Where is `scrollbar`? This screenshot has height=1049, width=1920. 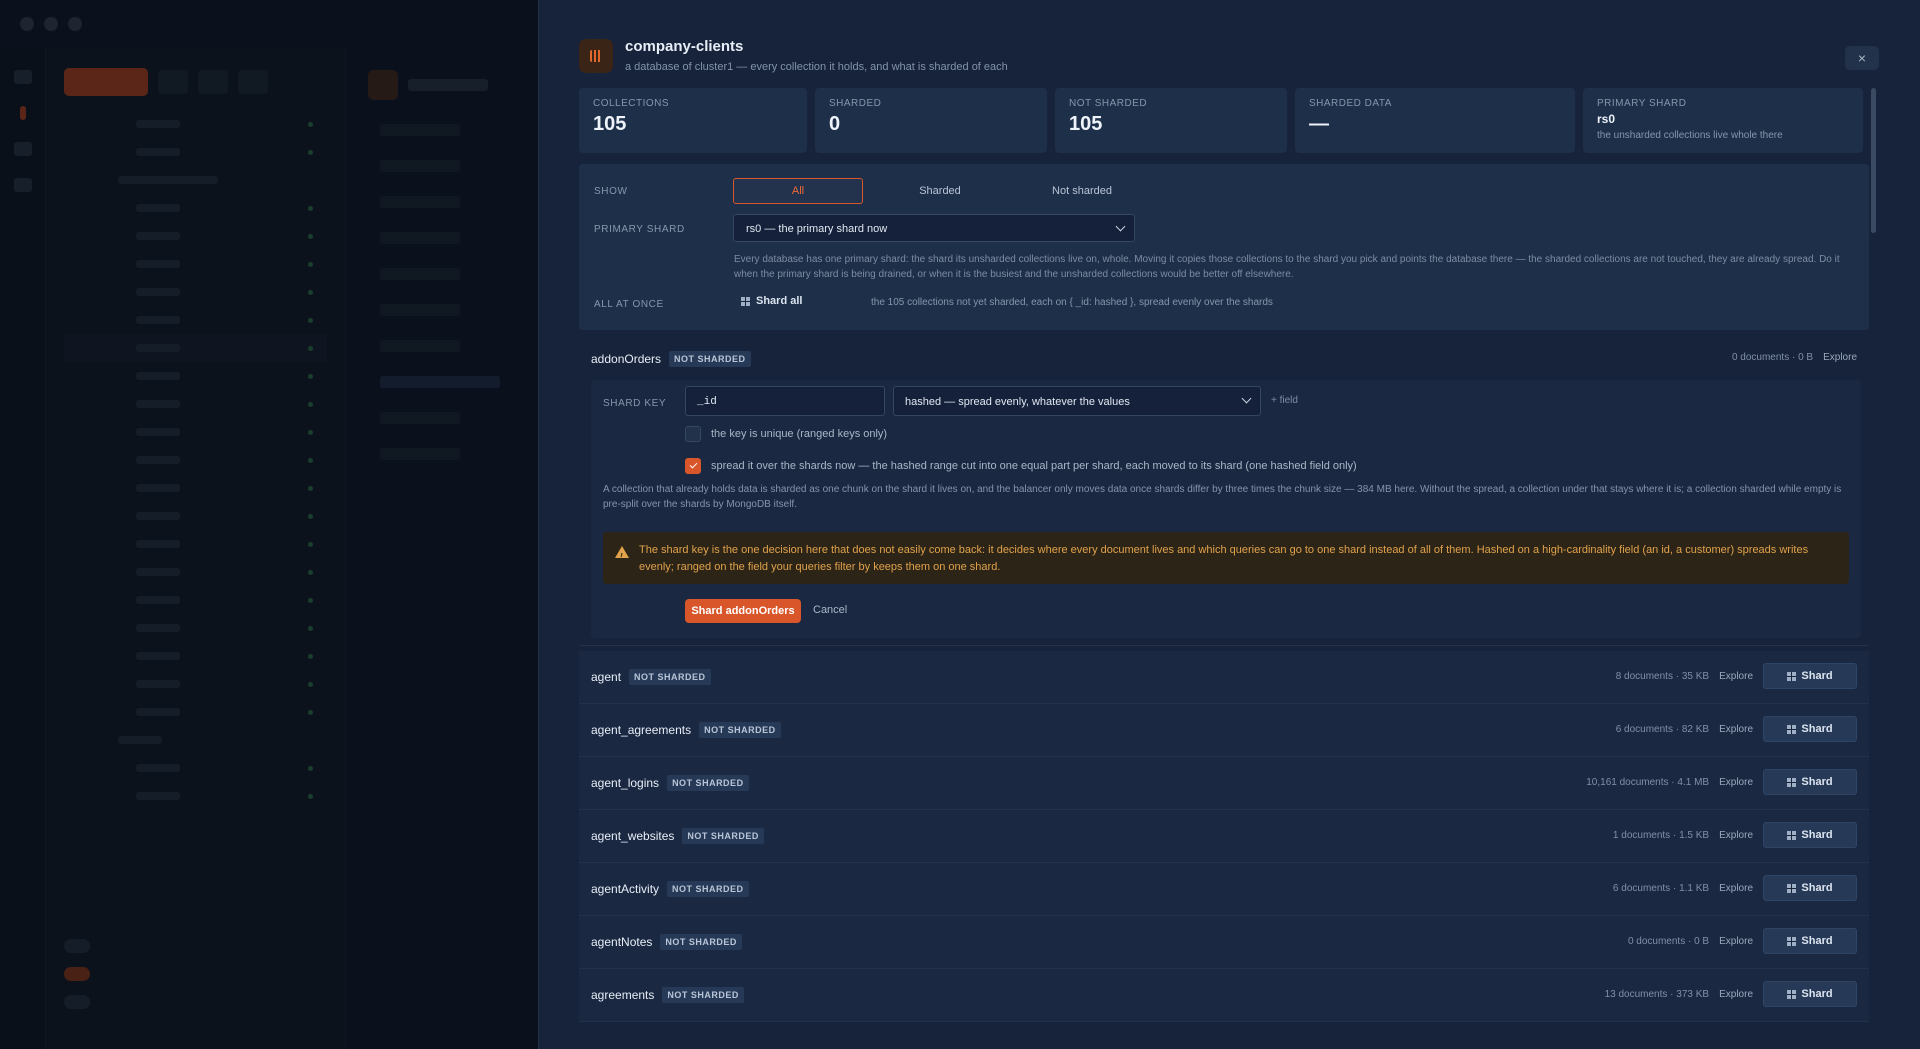 scrollbar is located at coordinates (1873, 160).